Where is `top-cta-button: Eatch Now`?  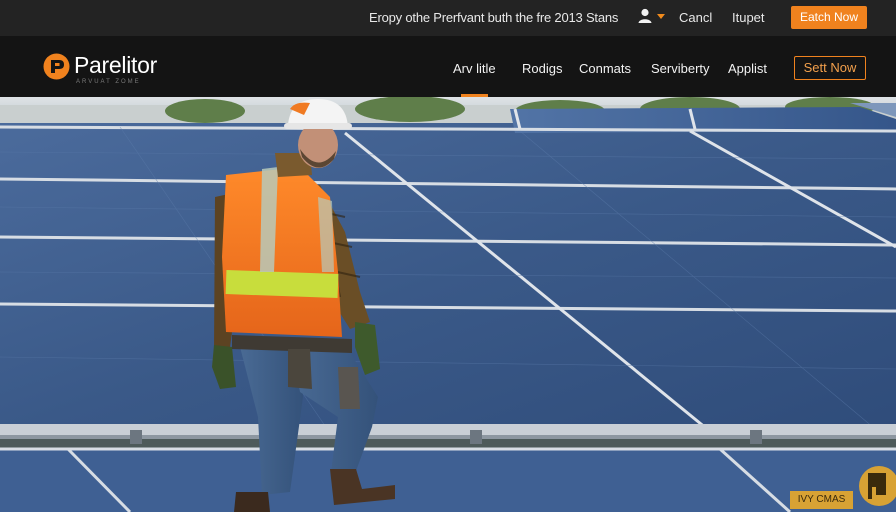 top-cta-button: Eatch Now is located at coordinates (829, 17).